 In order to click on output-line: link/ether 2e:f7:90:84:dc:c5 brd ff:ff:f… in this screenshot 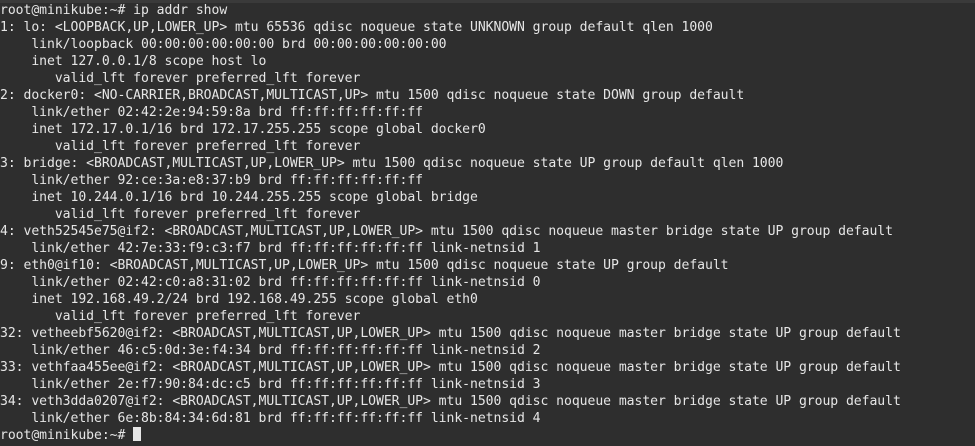, I will do `click(270, 384)`.